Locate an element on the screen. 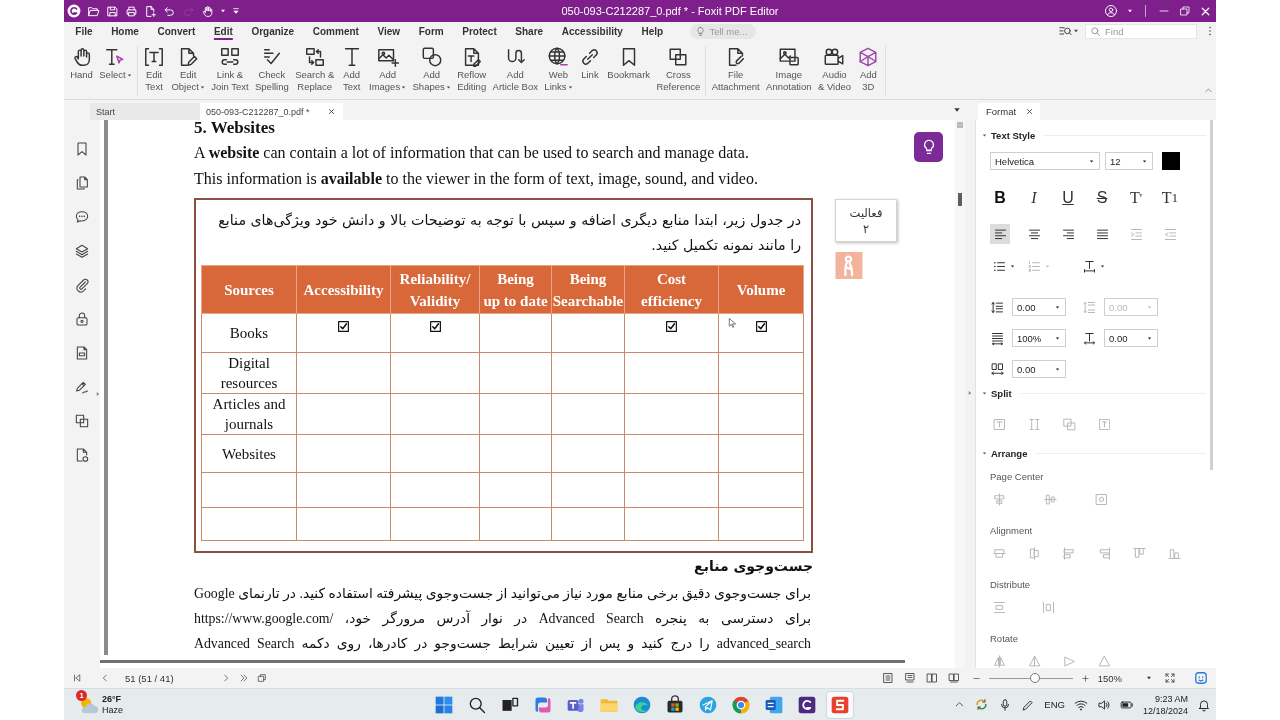  tool-button: Reflow Editing is located at coordinates (471, 71).